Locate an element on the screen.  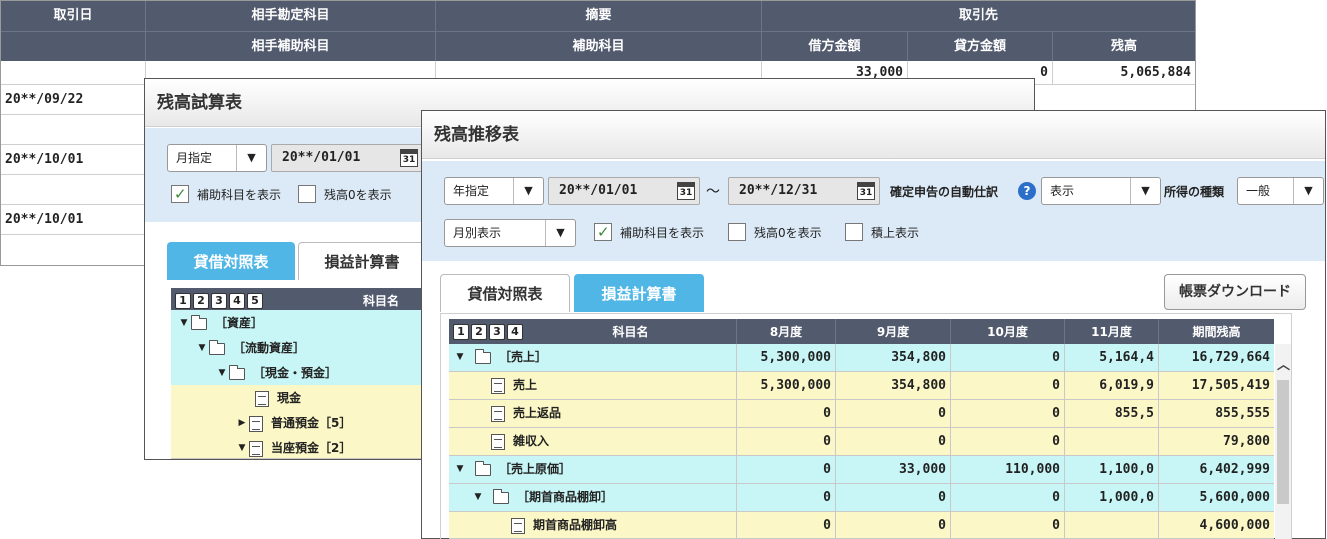
cell-sep: 0 is located at coordinates (893, 525).